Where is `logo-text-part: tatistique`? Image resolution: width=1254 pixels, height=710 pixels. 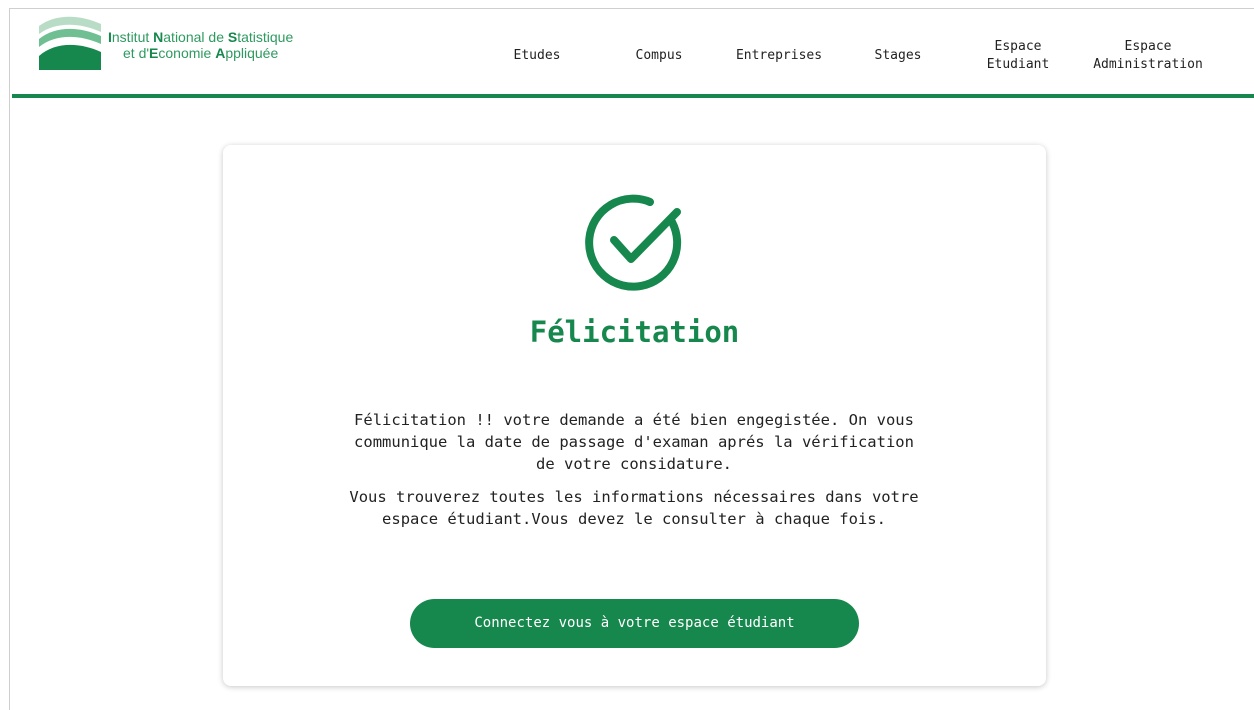 logo-text-part: tatistique is located at coordinates (265, 37).